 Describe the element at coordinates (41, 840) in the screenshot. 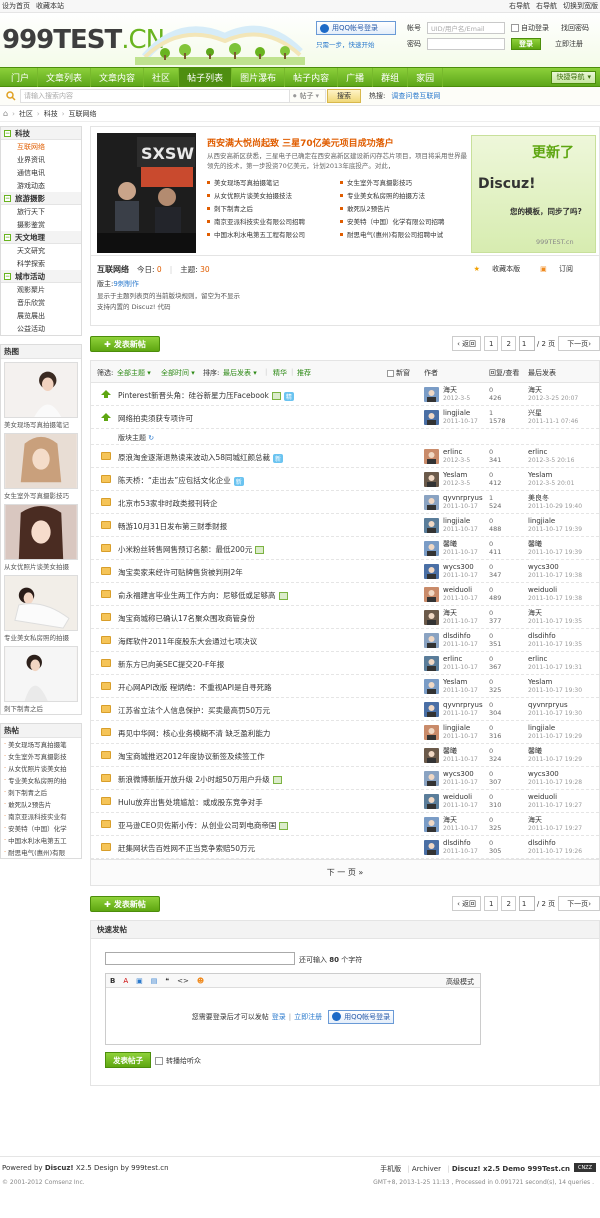

I see `hot-thread-item: 中国水利水电第五工` at that location.